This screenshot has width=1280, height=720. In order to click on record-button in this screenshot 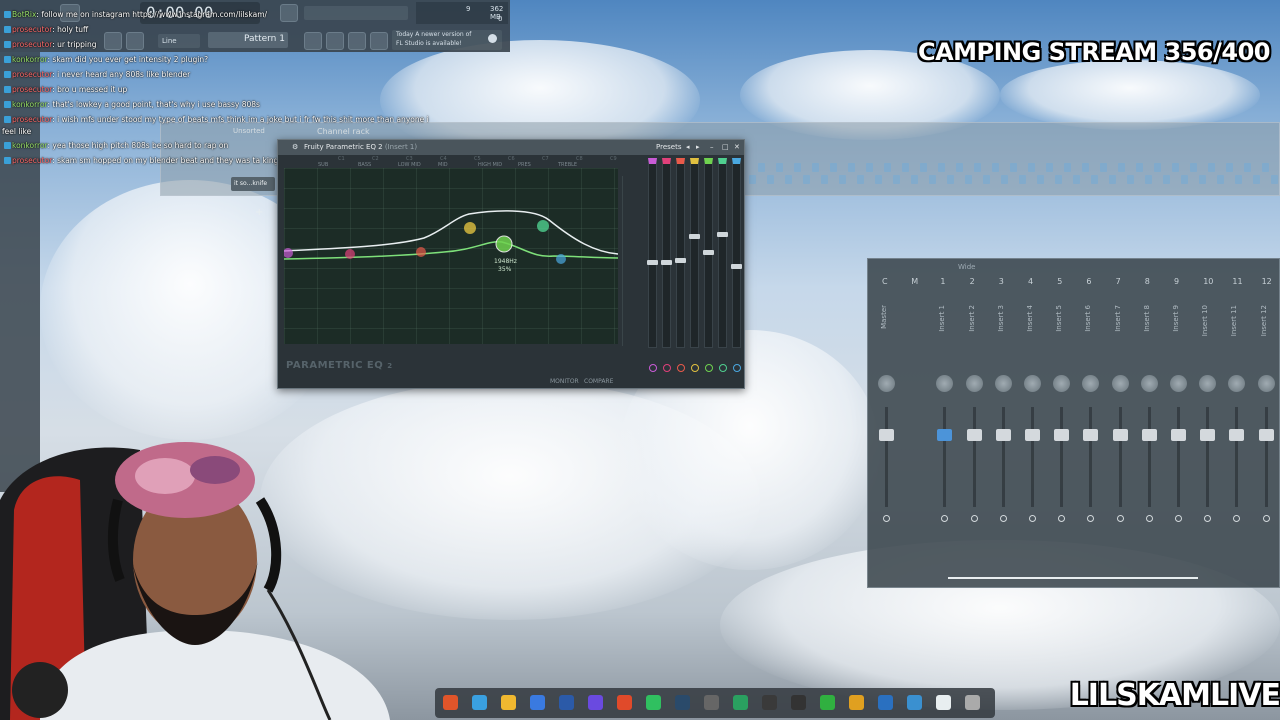, I will do `click(289, 13)`.